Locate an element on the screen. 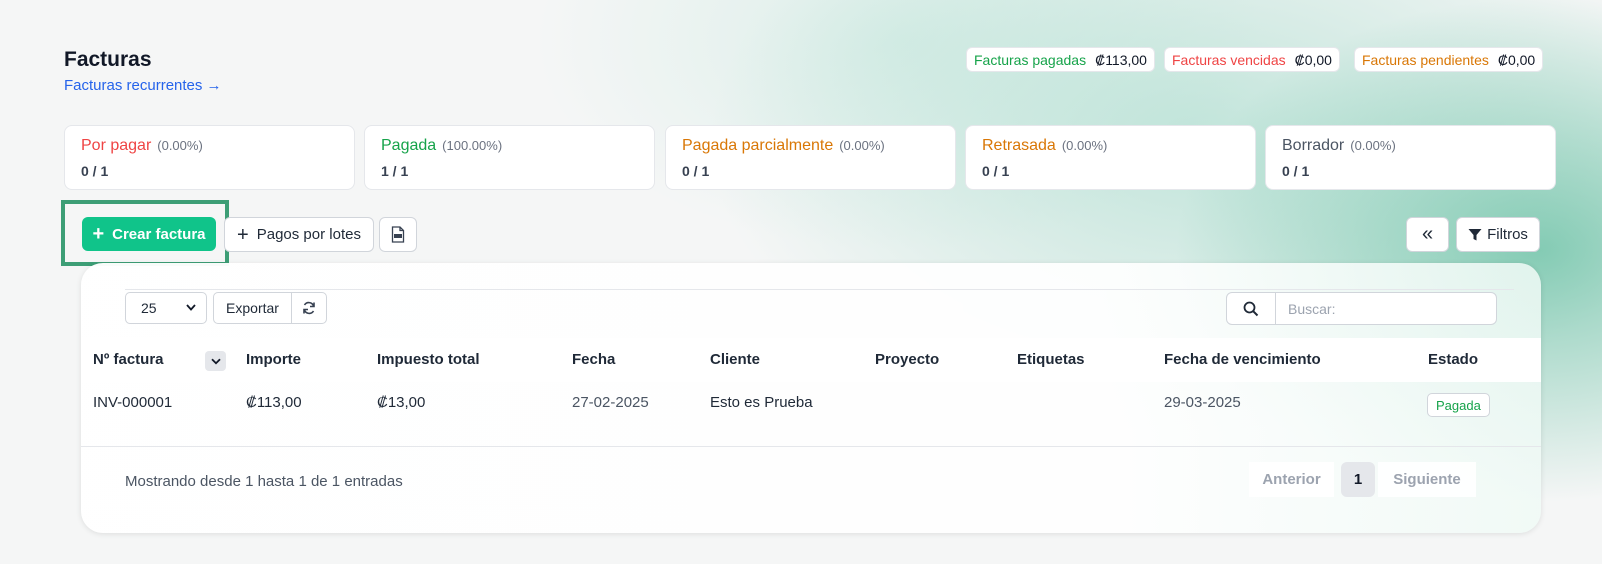 This screenshot has width=1602, height=564. summary-overdue-badge: Facturas vencidas ₡0,00 is located at coordinates (1252, 59).